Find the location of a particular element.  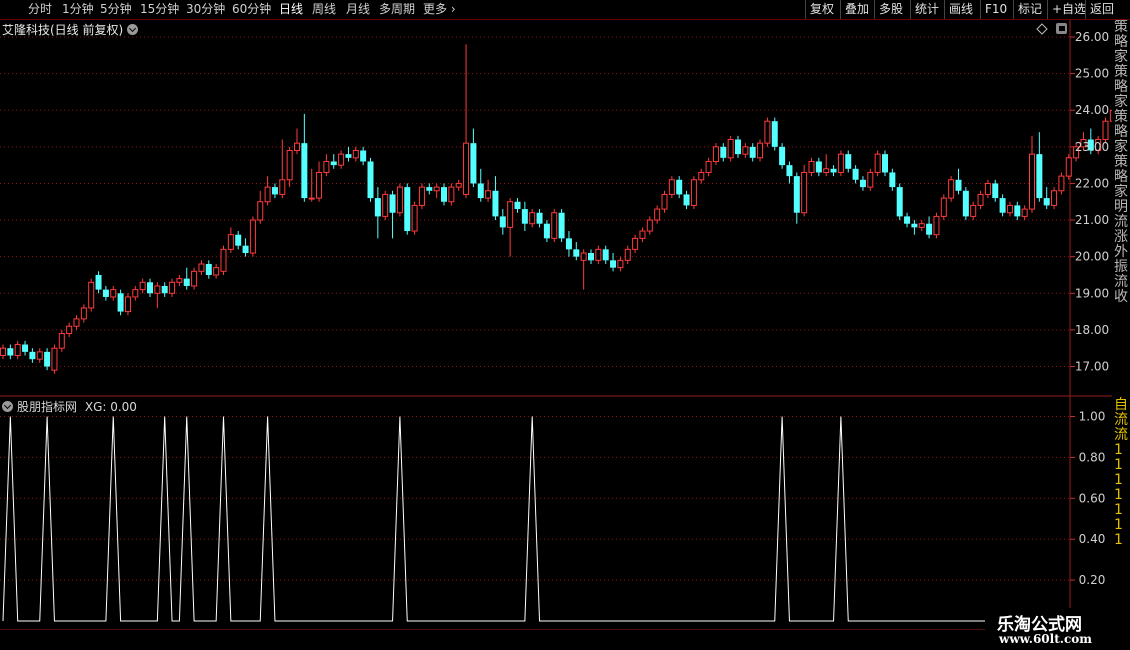

watermark-url: www.60lt.com is located at coordinates (1045, 639).